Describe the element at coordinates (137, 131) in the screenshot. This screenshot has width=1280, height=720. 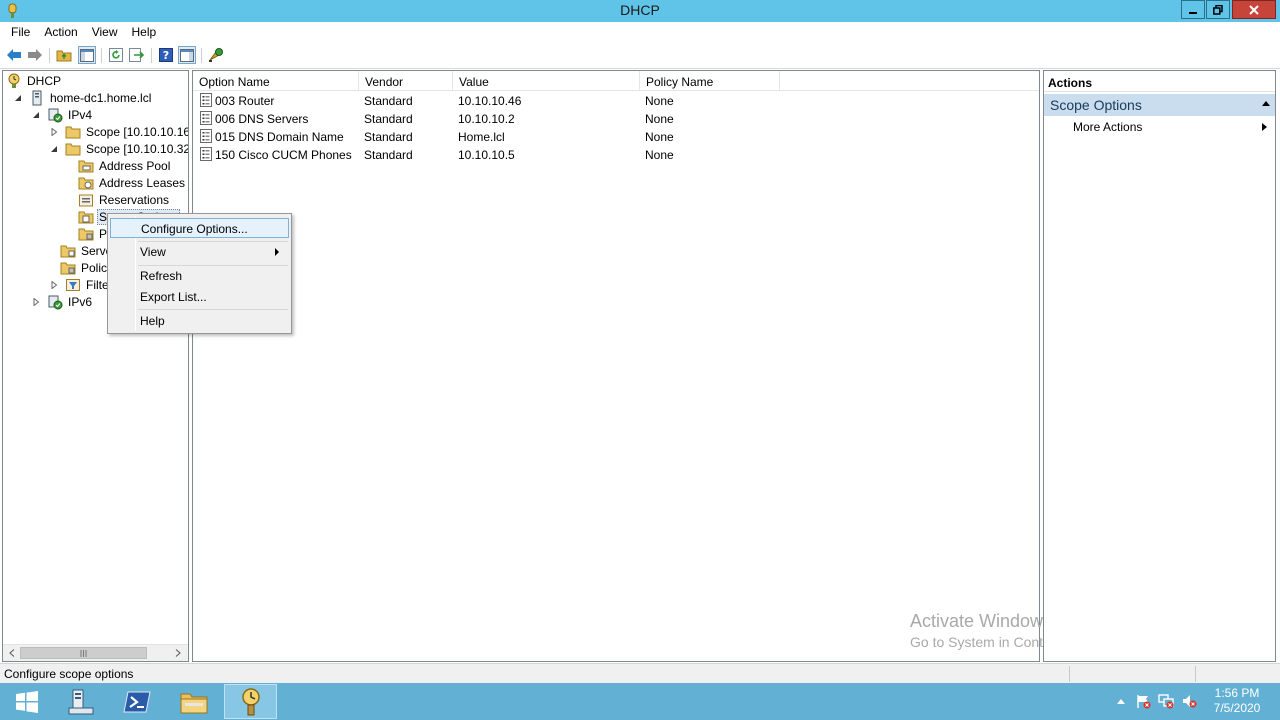
I see `tree-item-label: Scope [10.10.10.16] VL` at that location.